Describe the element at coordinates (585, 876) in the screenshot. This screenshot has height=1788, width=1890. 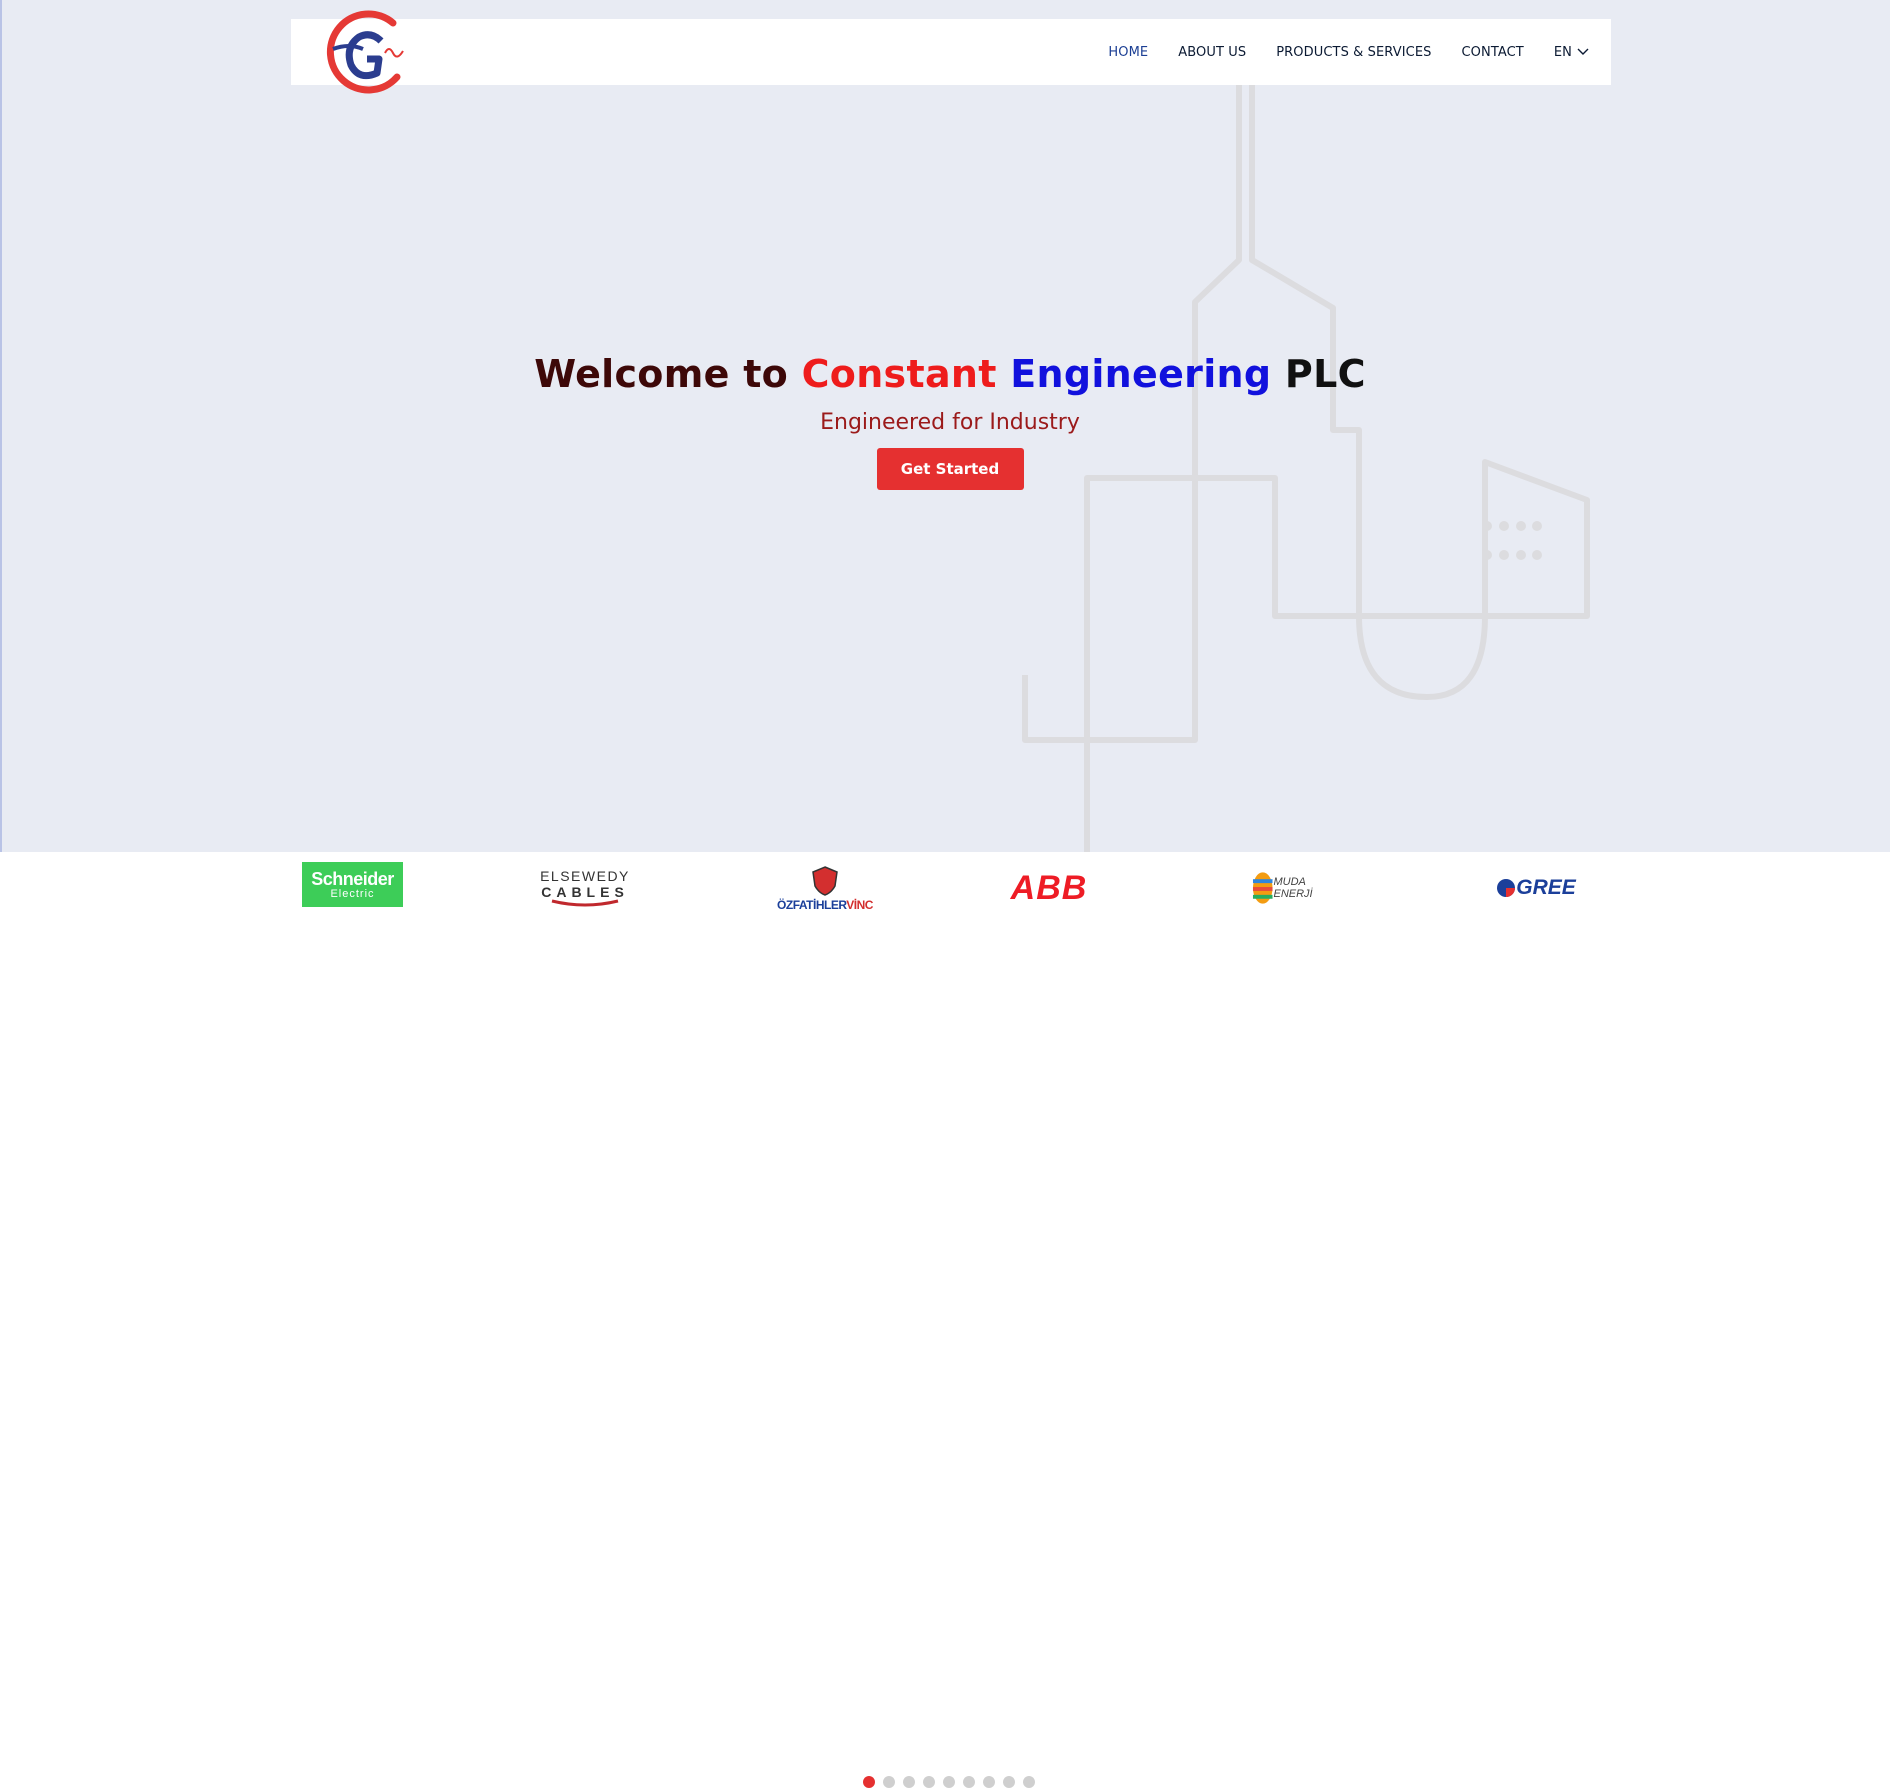
I see `elsewedy-name: ELSEWEDY` at that location.